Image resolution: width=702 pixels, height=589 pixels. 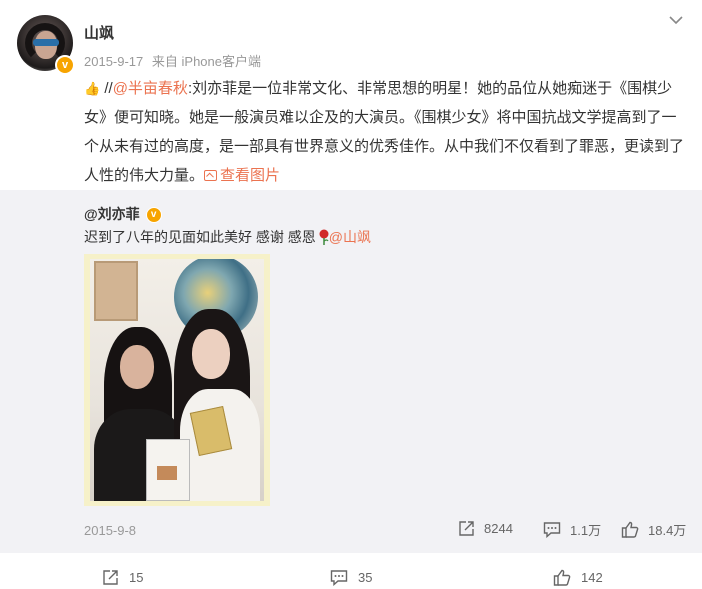 I want to click on action-bar: 15 35 142, so click(x=351, y=571).